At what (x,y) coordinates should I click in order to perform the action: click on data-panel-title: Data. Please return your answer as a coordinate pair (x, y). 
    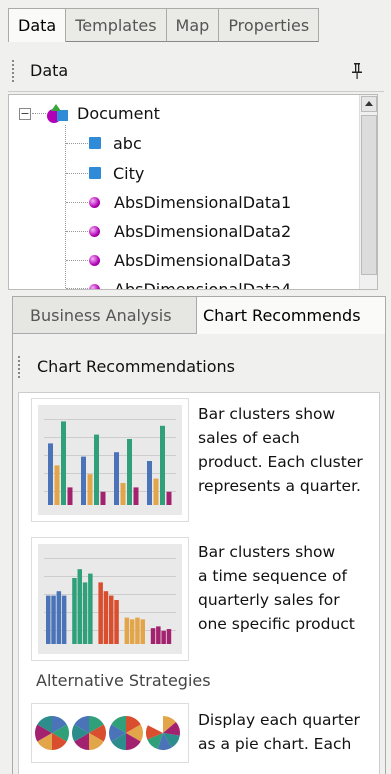
    Looking at the image, I should click on (49, 70).